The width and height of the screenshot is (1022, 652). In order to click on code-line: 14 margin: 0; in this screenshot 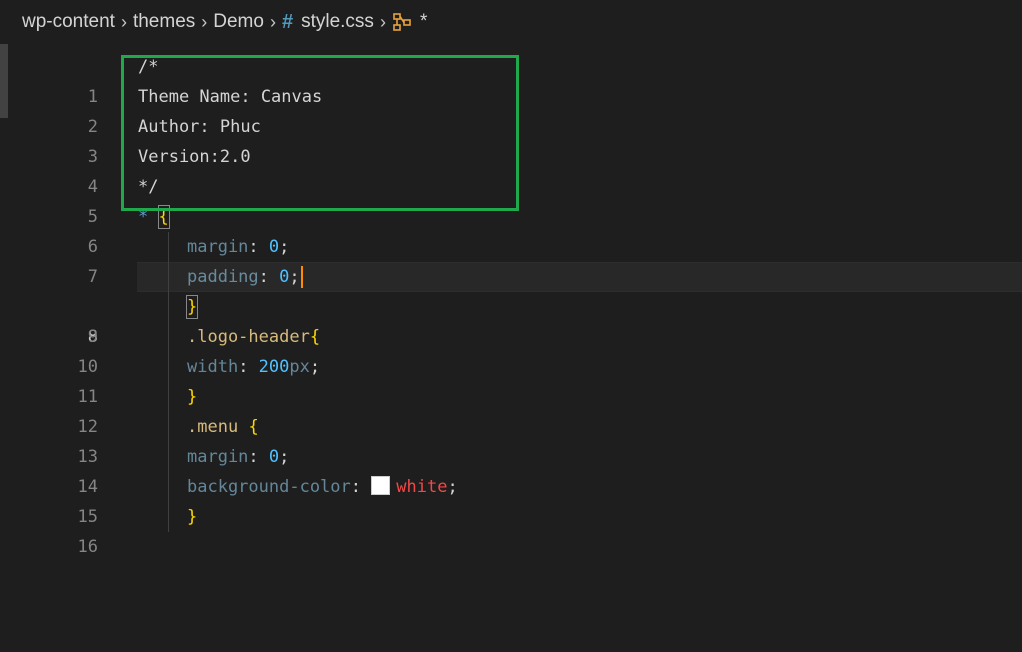, I will do `click(511, 469)`.